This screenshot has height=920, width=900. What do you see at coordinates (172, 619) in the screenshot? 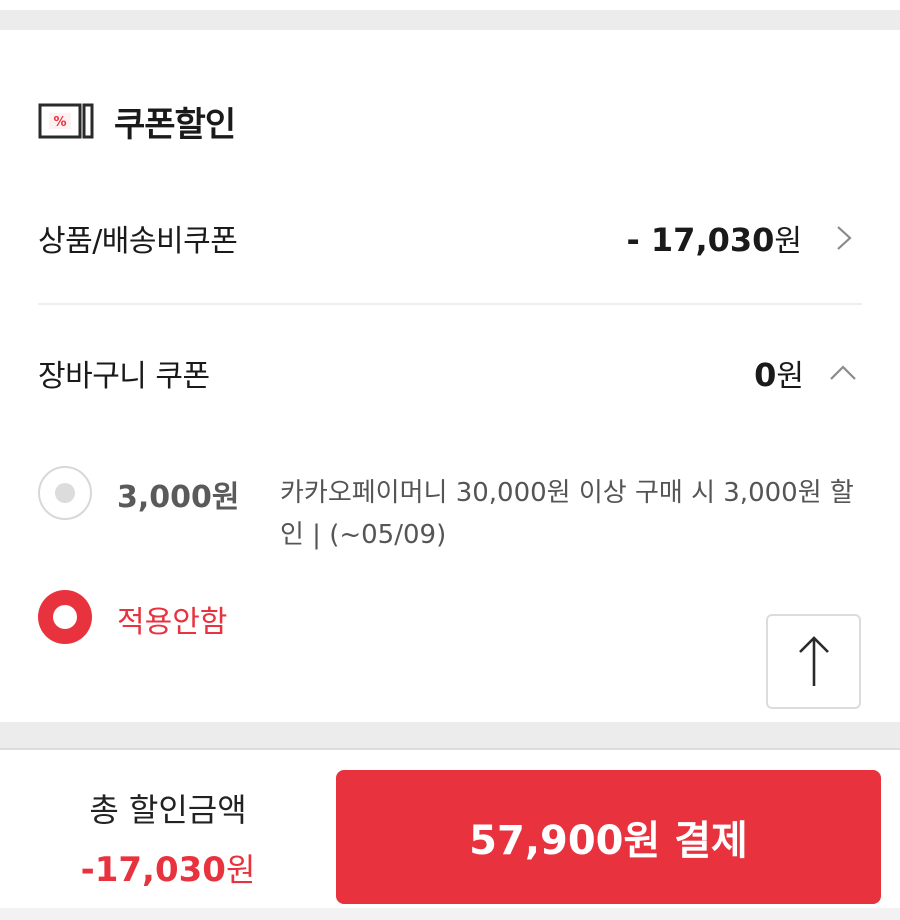
I see `no-coupon-label: 적용안함` at bounding box center [172, 619].